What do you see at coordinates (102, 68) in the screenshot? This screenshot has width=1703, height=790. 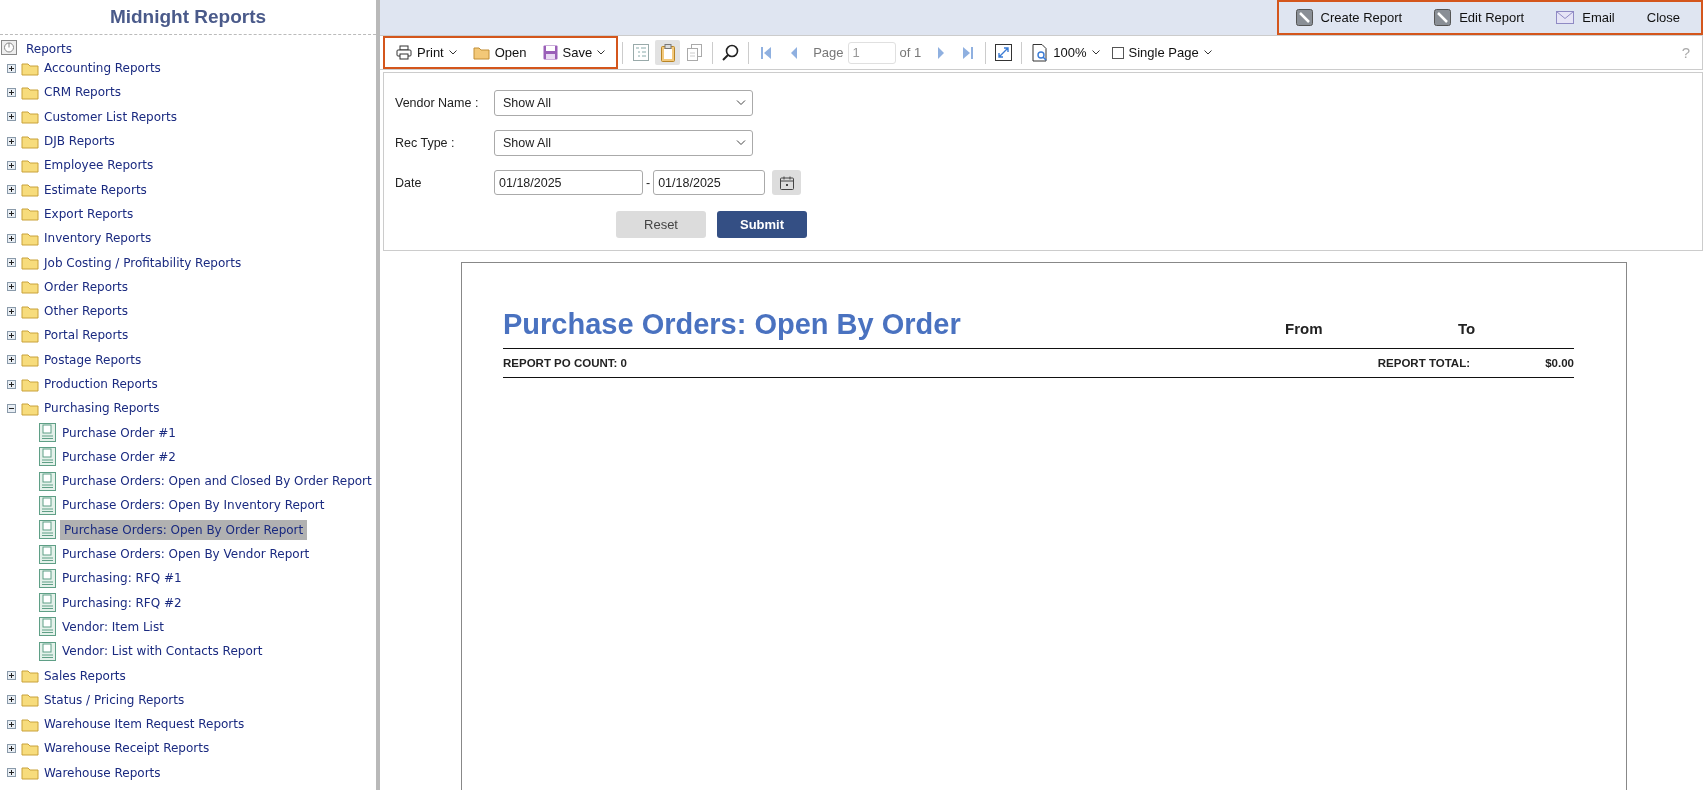 I see `folder-item: Accounting Reports` at bounding box center [102, 68].